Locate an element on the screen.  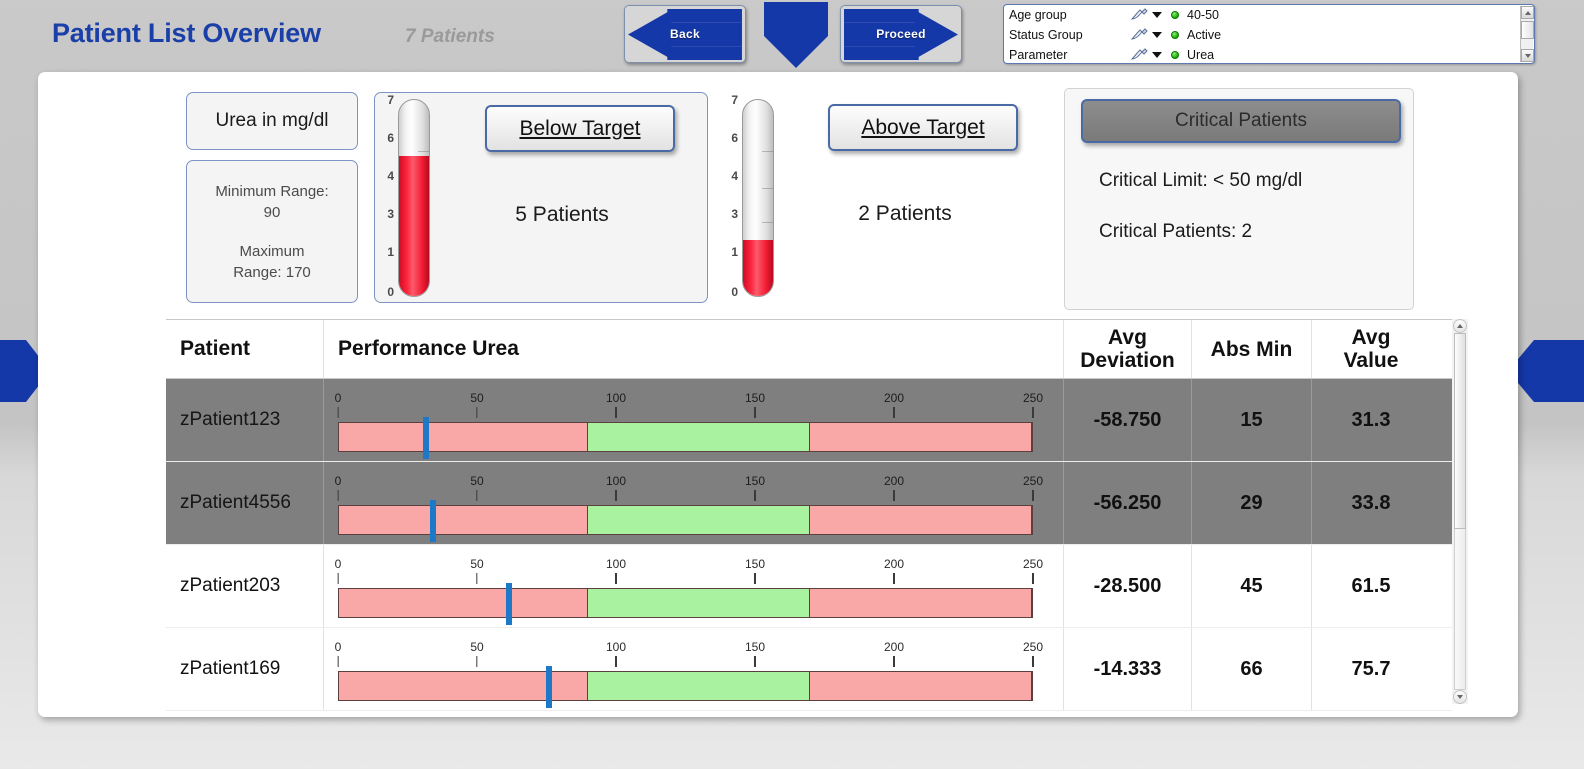
table-scrollbar is located at coordinates (1460, 511).